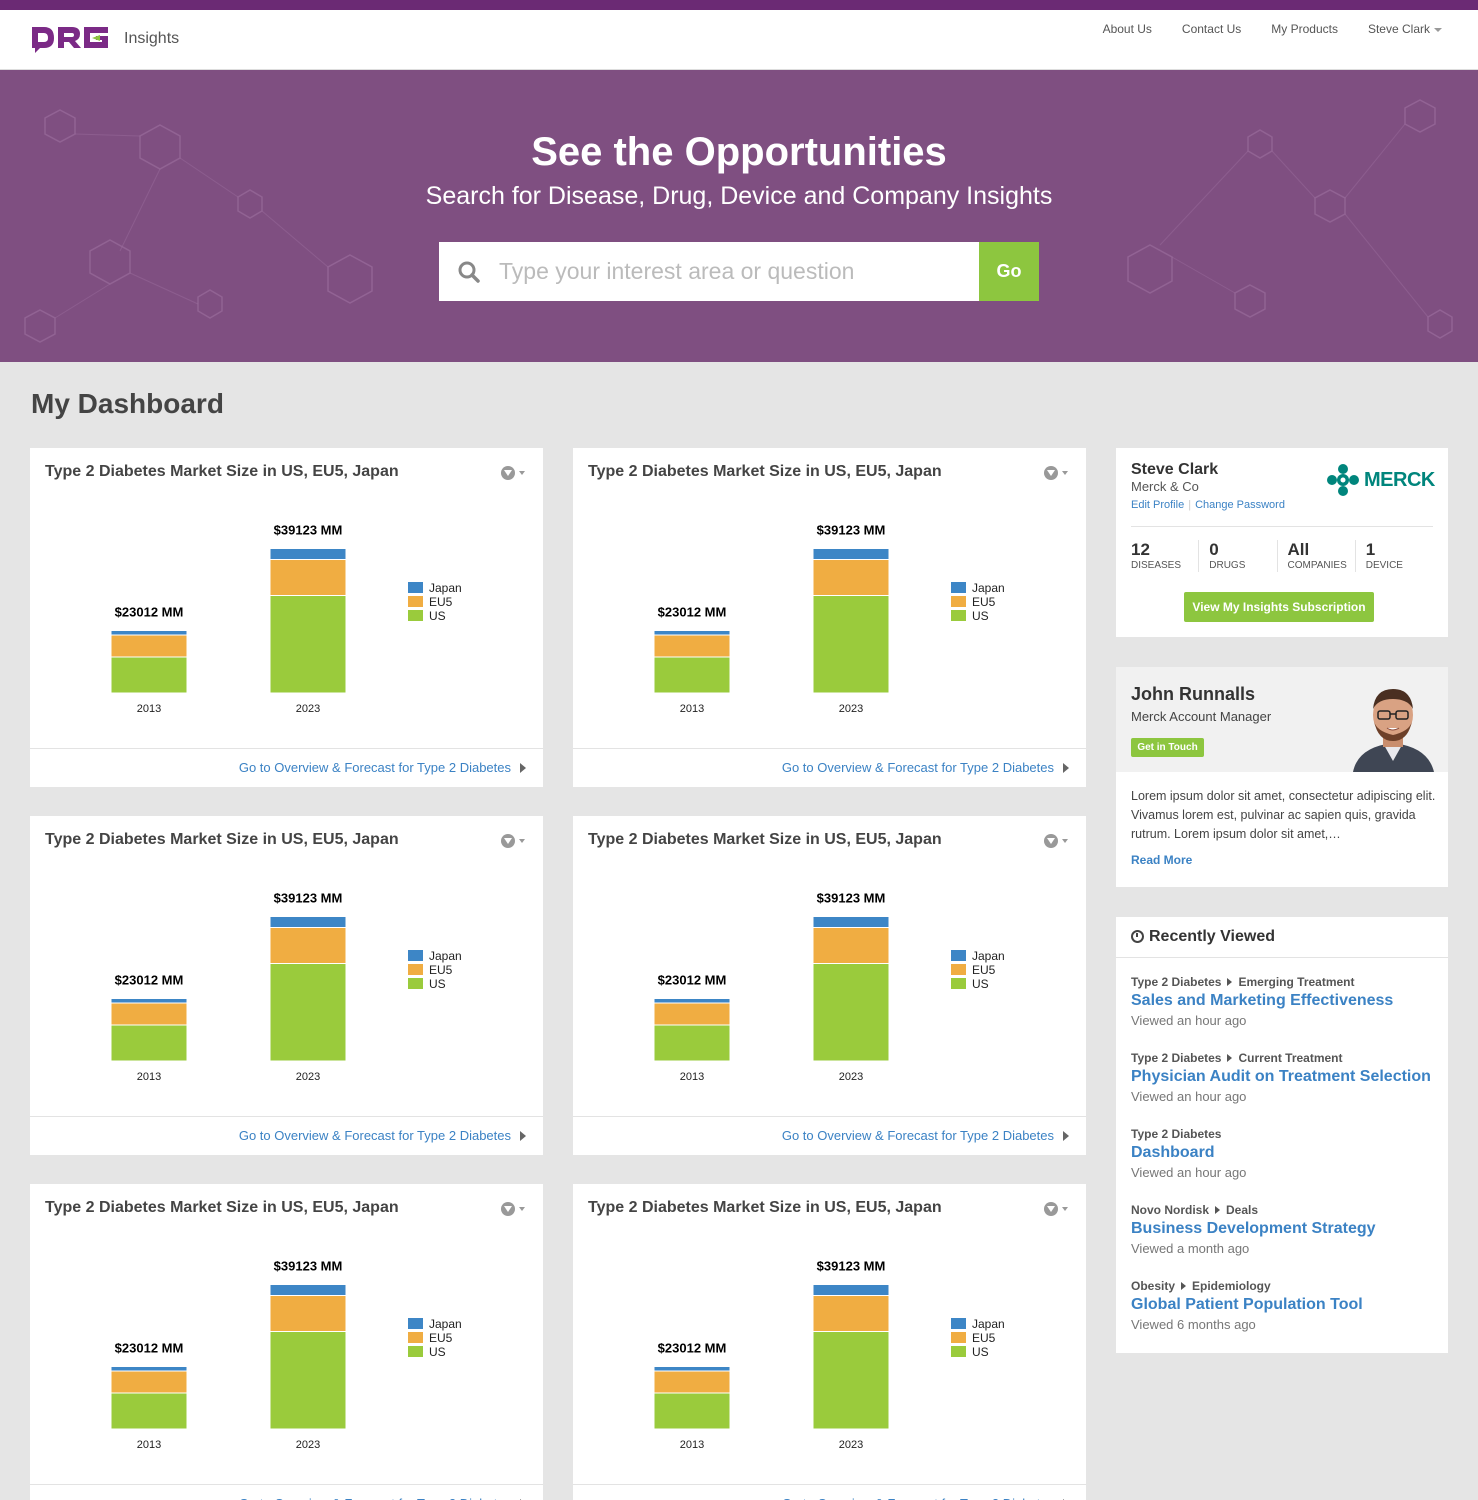 The width and height of the screenshot is (1478, 1500). Describe the element at coordinates (1127, 29) in the screenshot. I see `nav-about-us: About Us` at that location.